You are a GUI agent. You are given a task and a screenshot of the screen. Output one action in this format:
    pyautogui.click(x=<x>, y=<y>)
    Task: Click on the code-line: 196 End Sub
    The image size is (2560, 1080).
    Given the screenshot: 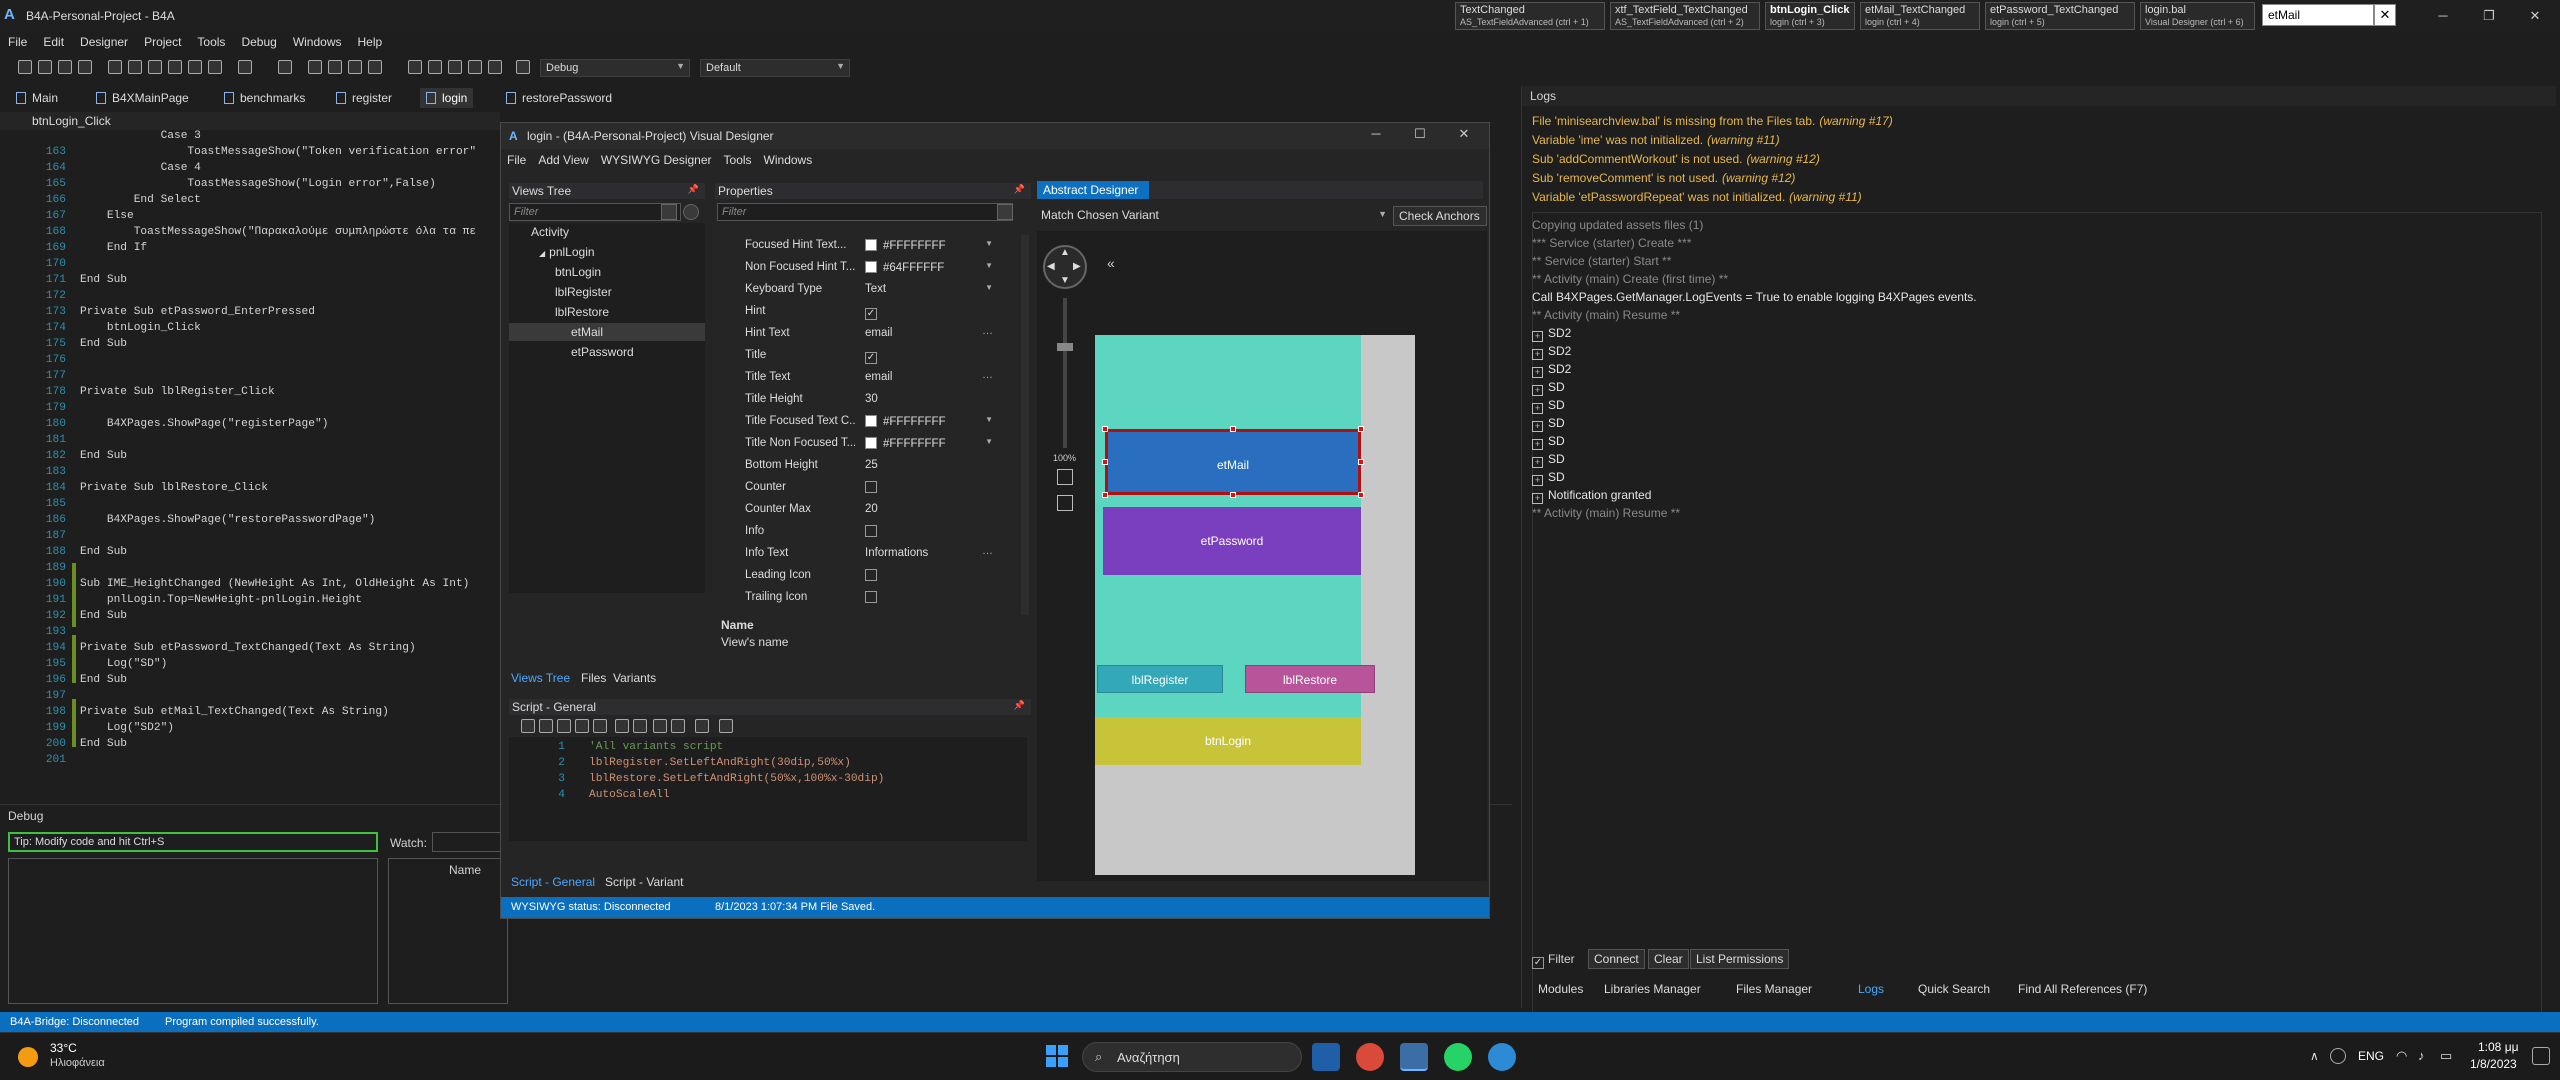 What is the action you would take?
    pyautogui.click(x=250, y=682)
    